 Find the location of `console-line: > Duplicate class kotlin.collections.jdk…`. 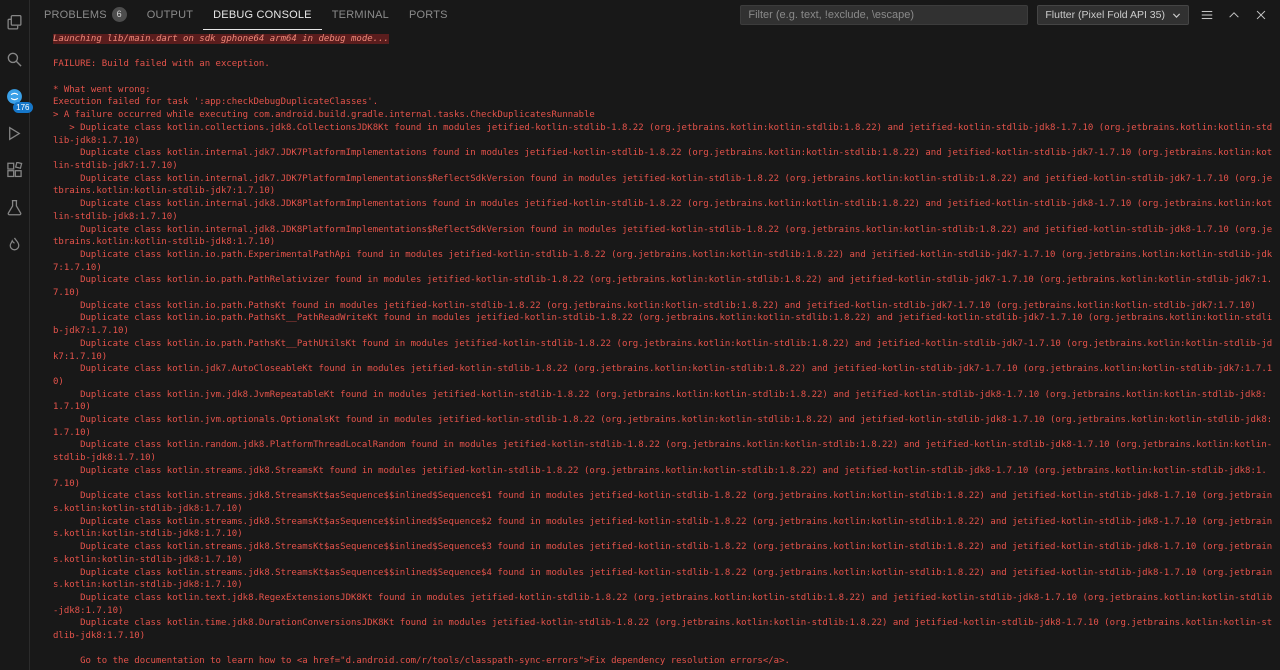

console-line: > Duplicate class kotlin.collections.jdk… is located at coordinates (663, 134).